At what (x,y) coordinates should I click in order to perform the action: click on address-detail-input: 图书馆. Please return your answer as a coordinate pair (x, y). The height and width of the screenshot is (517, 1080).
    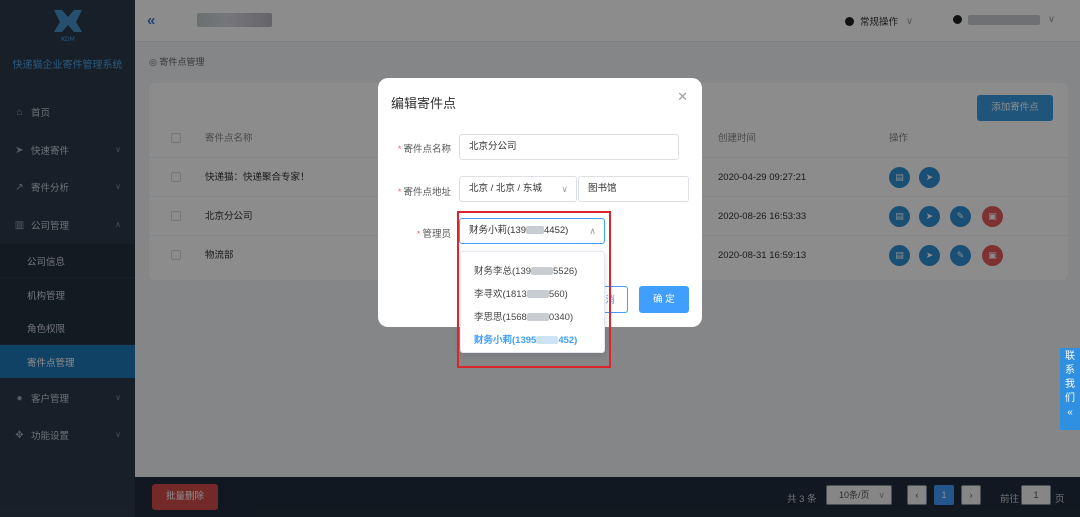
    Looking at the image, I should click on (633, 189).